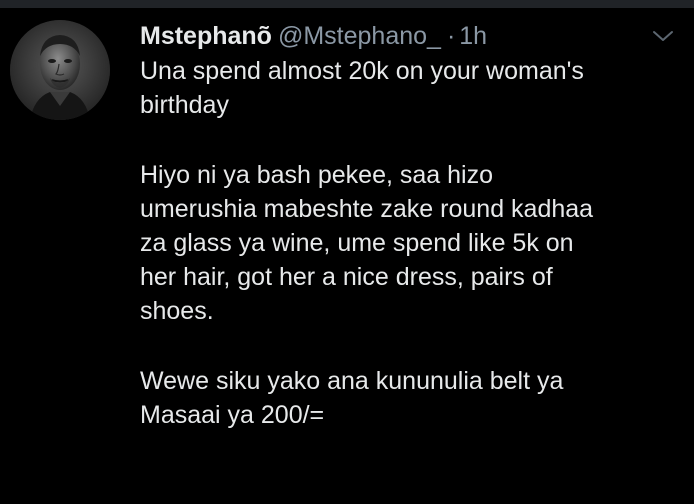 The width and height of the screenshot is (694, 504). I want to click on tweet-header: Mstephanõ @Mstephano_ · 1h, so click(313, 36).